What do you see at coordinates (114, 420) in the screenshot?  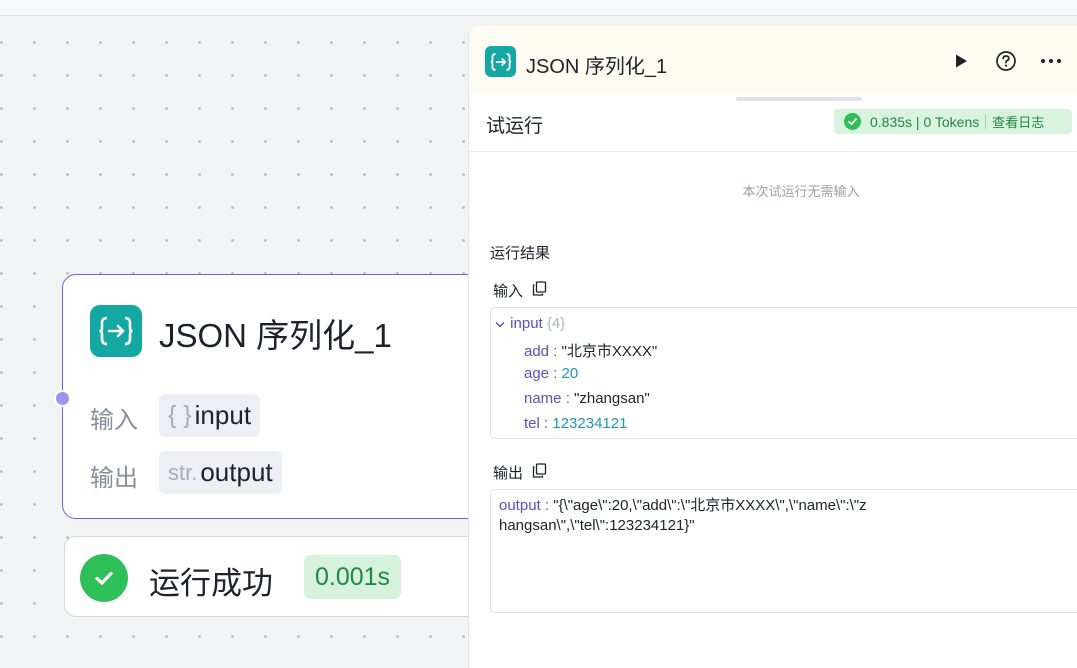 I see `node-input-label: 输入` at bounding box center [114, 420].